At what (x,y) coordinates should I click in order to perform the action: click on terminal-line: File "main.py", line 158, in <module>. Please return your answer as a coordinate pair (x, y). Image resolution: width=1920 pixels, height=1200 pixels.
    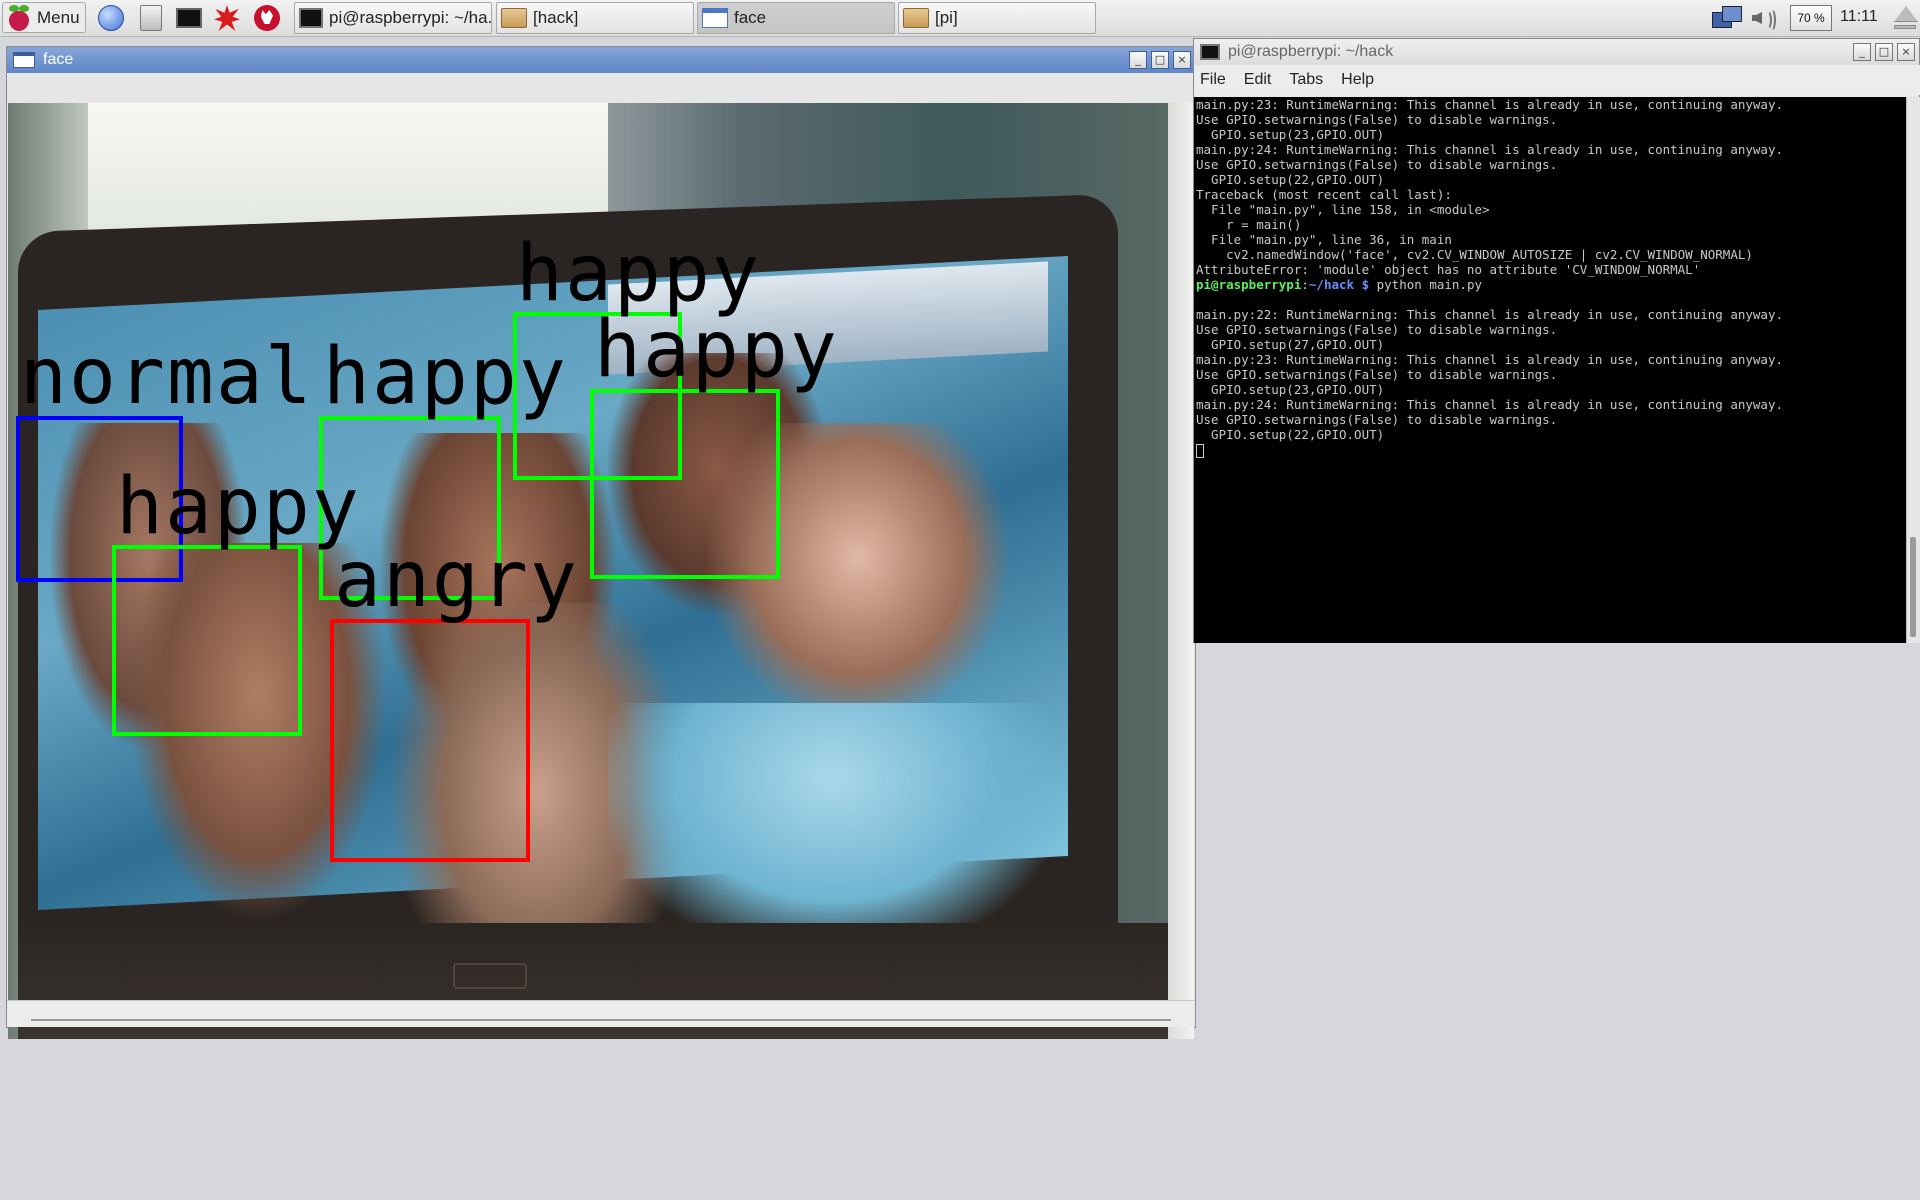
    Looking at the image, I should click on (1343, 209).